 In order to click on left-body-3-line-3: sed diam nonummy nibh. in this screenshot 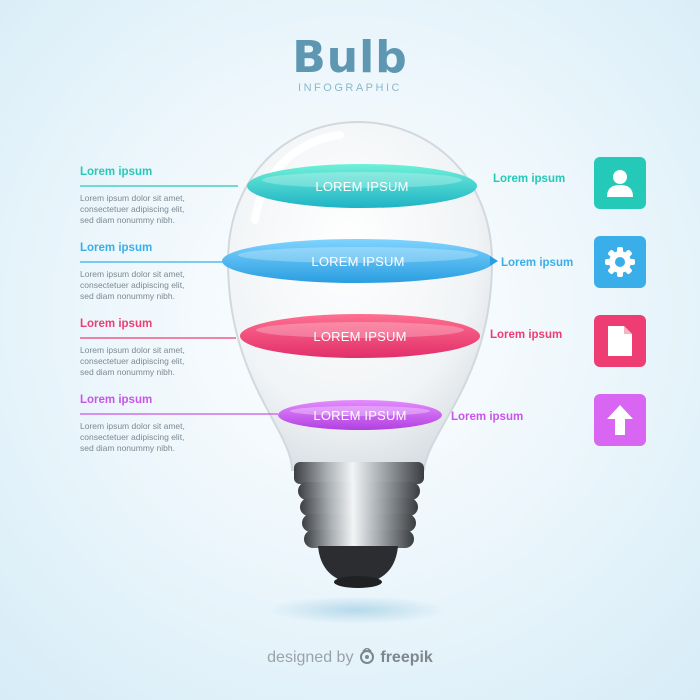, I will do `click(127, 372)`.